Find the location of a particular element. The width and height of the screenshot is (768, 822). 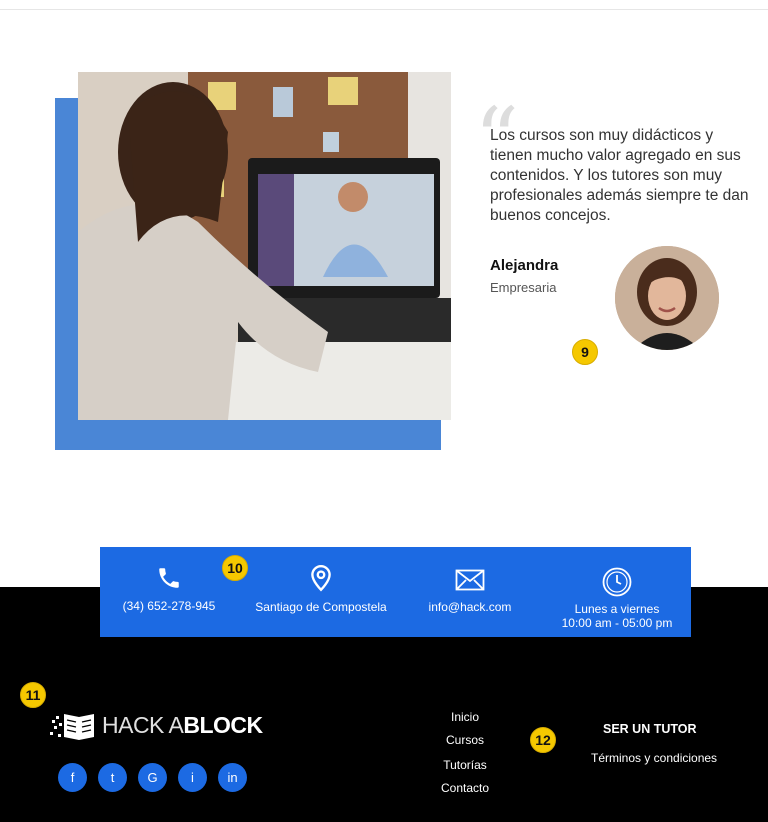

top-divider is located at coordinates (384, 9).